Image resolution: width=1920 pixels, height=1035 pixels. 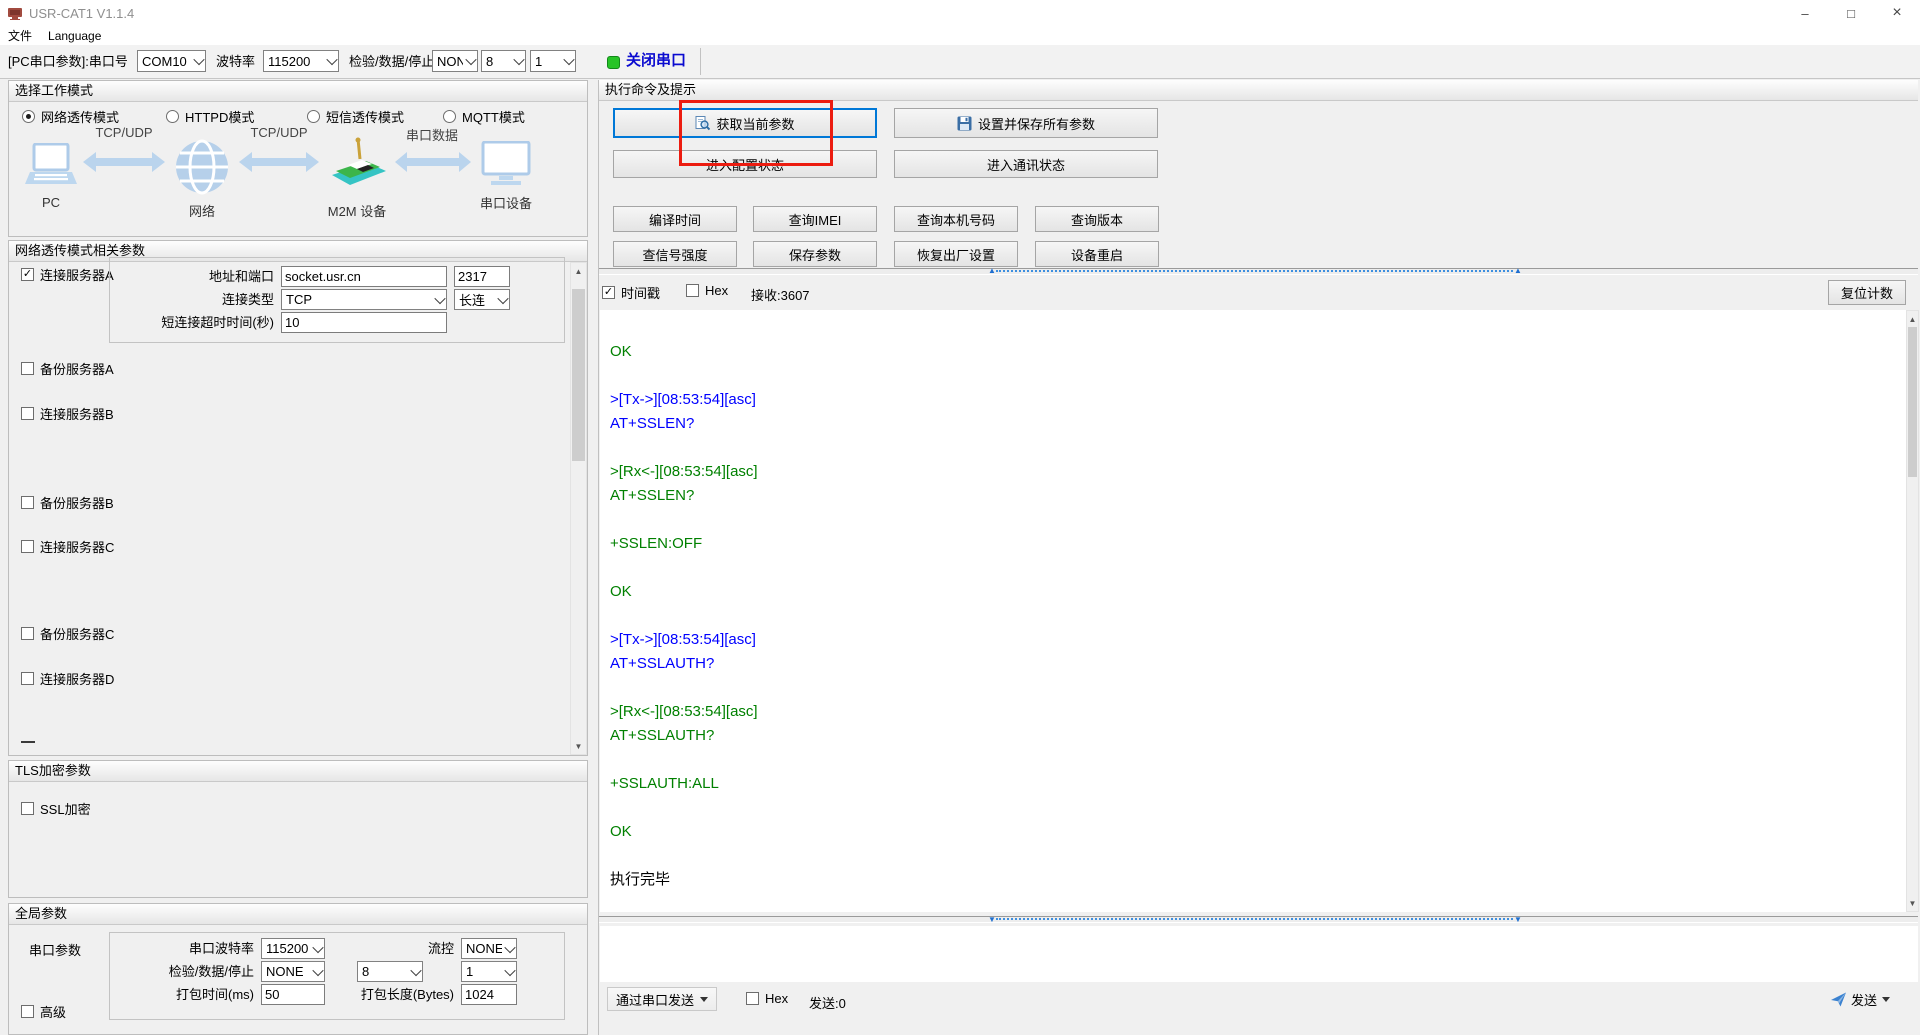 What do you see at coordinates (484, 116) in the screenshot?
I see `radio-mqtt: MQTT模式` at bounding box center [484, 116].